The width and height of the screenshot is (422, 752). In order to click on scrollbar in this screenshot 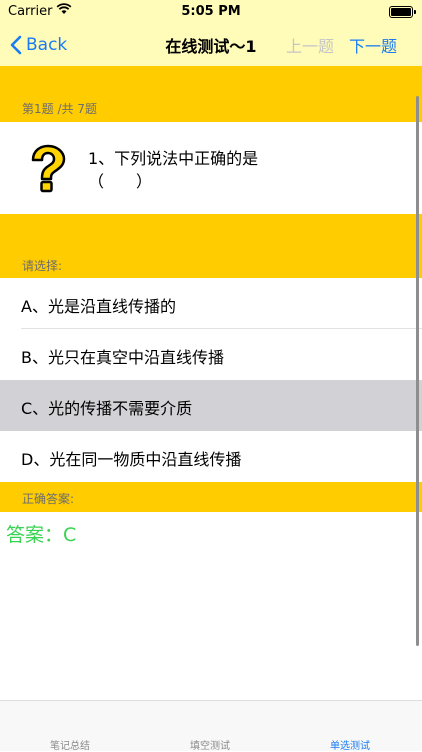, I will do `click(417, 371)`.